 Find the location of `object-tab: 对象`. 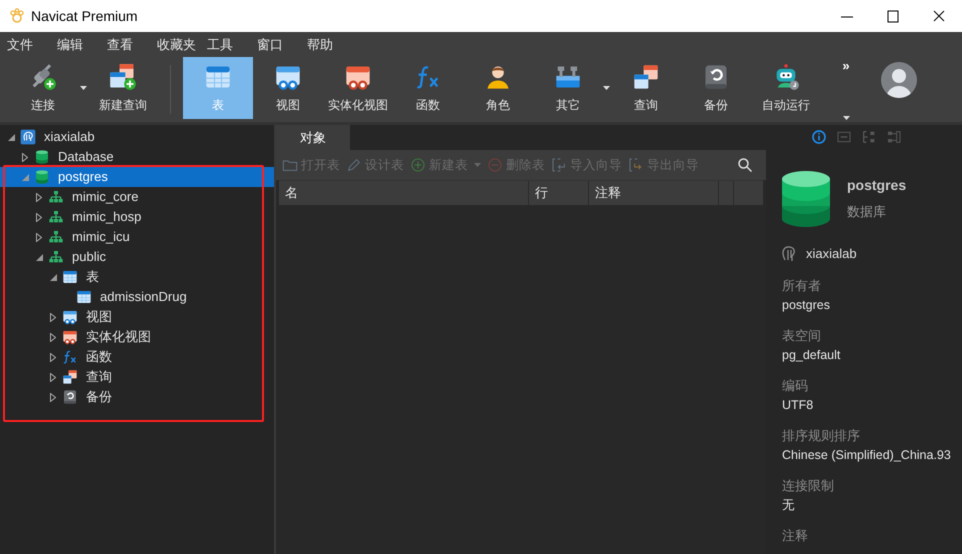

object-tab: 对象 is located at coordinates (313, 137).